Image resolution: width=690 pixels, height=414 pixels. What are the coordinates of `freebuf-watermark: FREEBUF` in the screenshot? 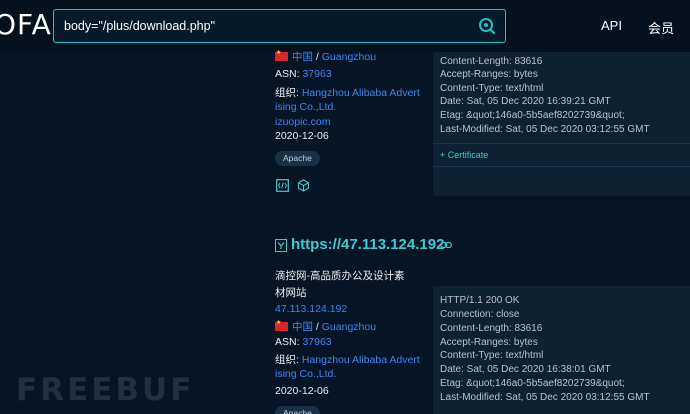 It's located at (105, 390).